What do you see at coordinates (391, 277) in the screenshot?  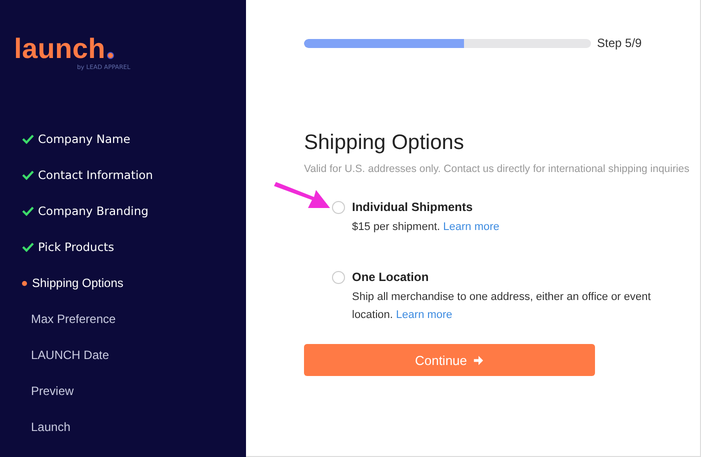 I see `option-title: One Location` at bounding box center [391, 277].